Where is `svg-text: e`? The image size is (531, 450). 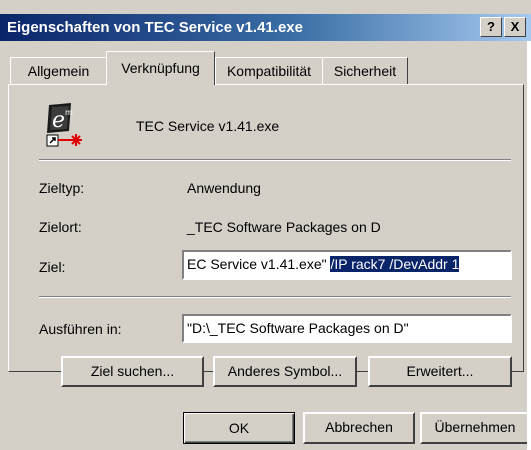 svg-text: e is located at coordinates (58, 120).